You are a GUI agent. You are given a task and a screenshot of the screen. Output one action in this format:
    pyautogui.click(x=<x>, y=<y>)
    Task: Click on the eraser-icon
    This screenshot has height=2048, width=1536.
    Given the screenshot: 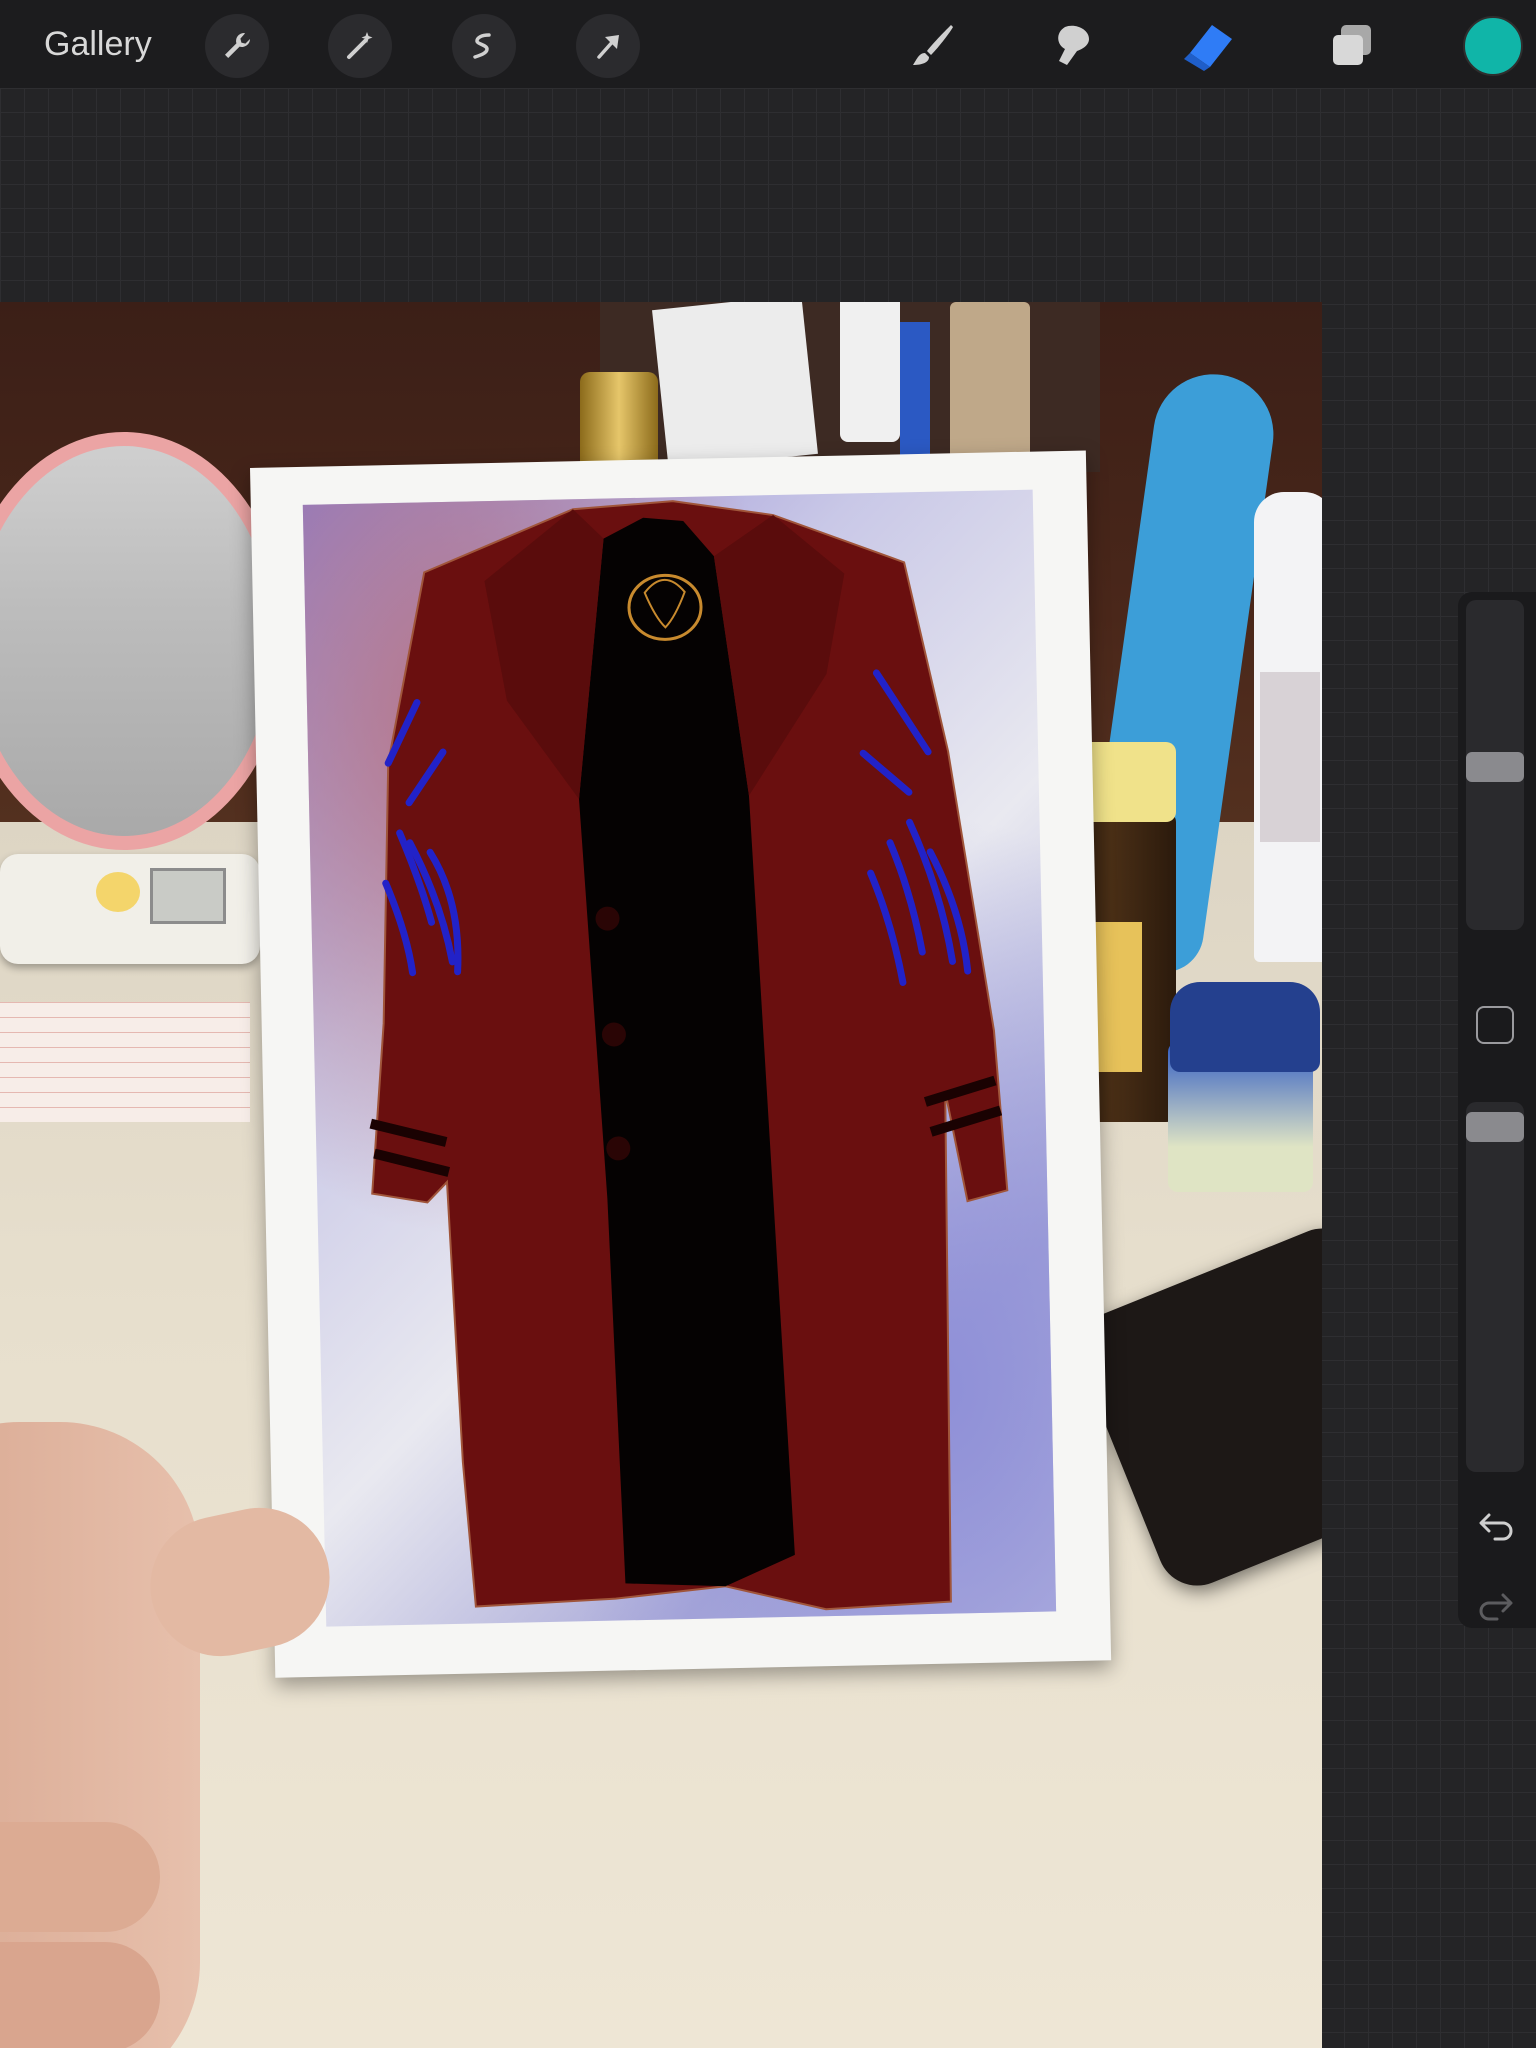 What is the action you would take?
    pyautogui.click(x=1208, y=48)
    